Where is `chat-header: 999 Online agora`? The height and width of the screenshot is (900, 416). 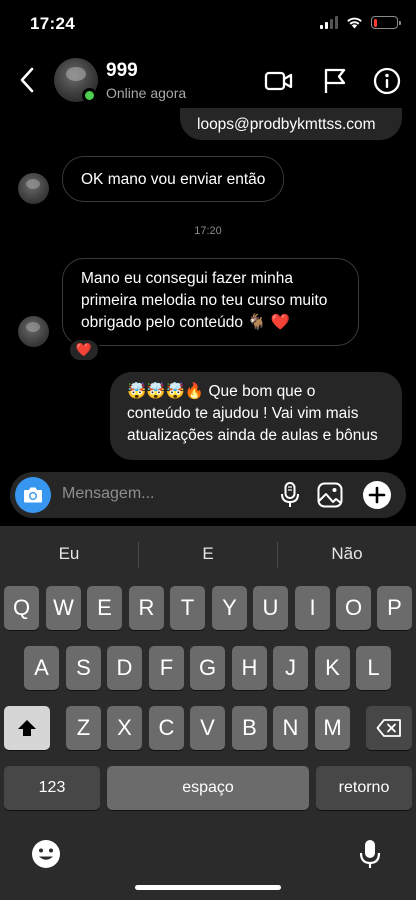
chat-header: 999 Online agora is located at coordinates (208, 80).